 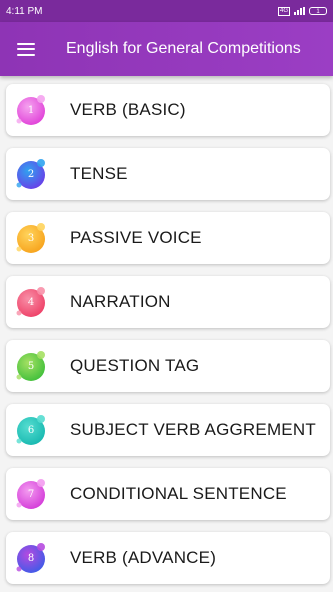 I want to click on topic-number: 4, so click(x=31, y=302).